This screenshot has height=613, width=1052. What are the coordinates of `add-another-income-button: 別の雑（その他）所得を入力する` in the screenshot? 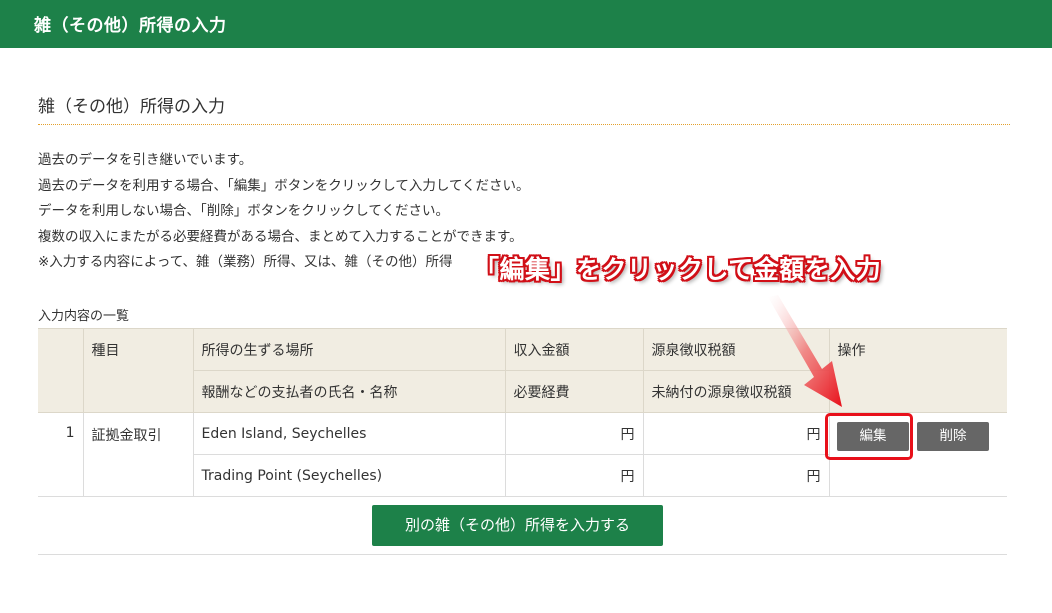 It's located at (517, 525).